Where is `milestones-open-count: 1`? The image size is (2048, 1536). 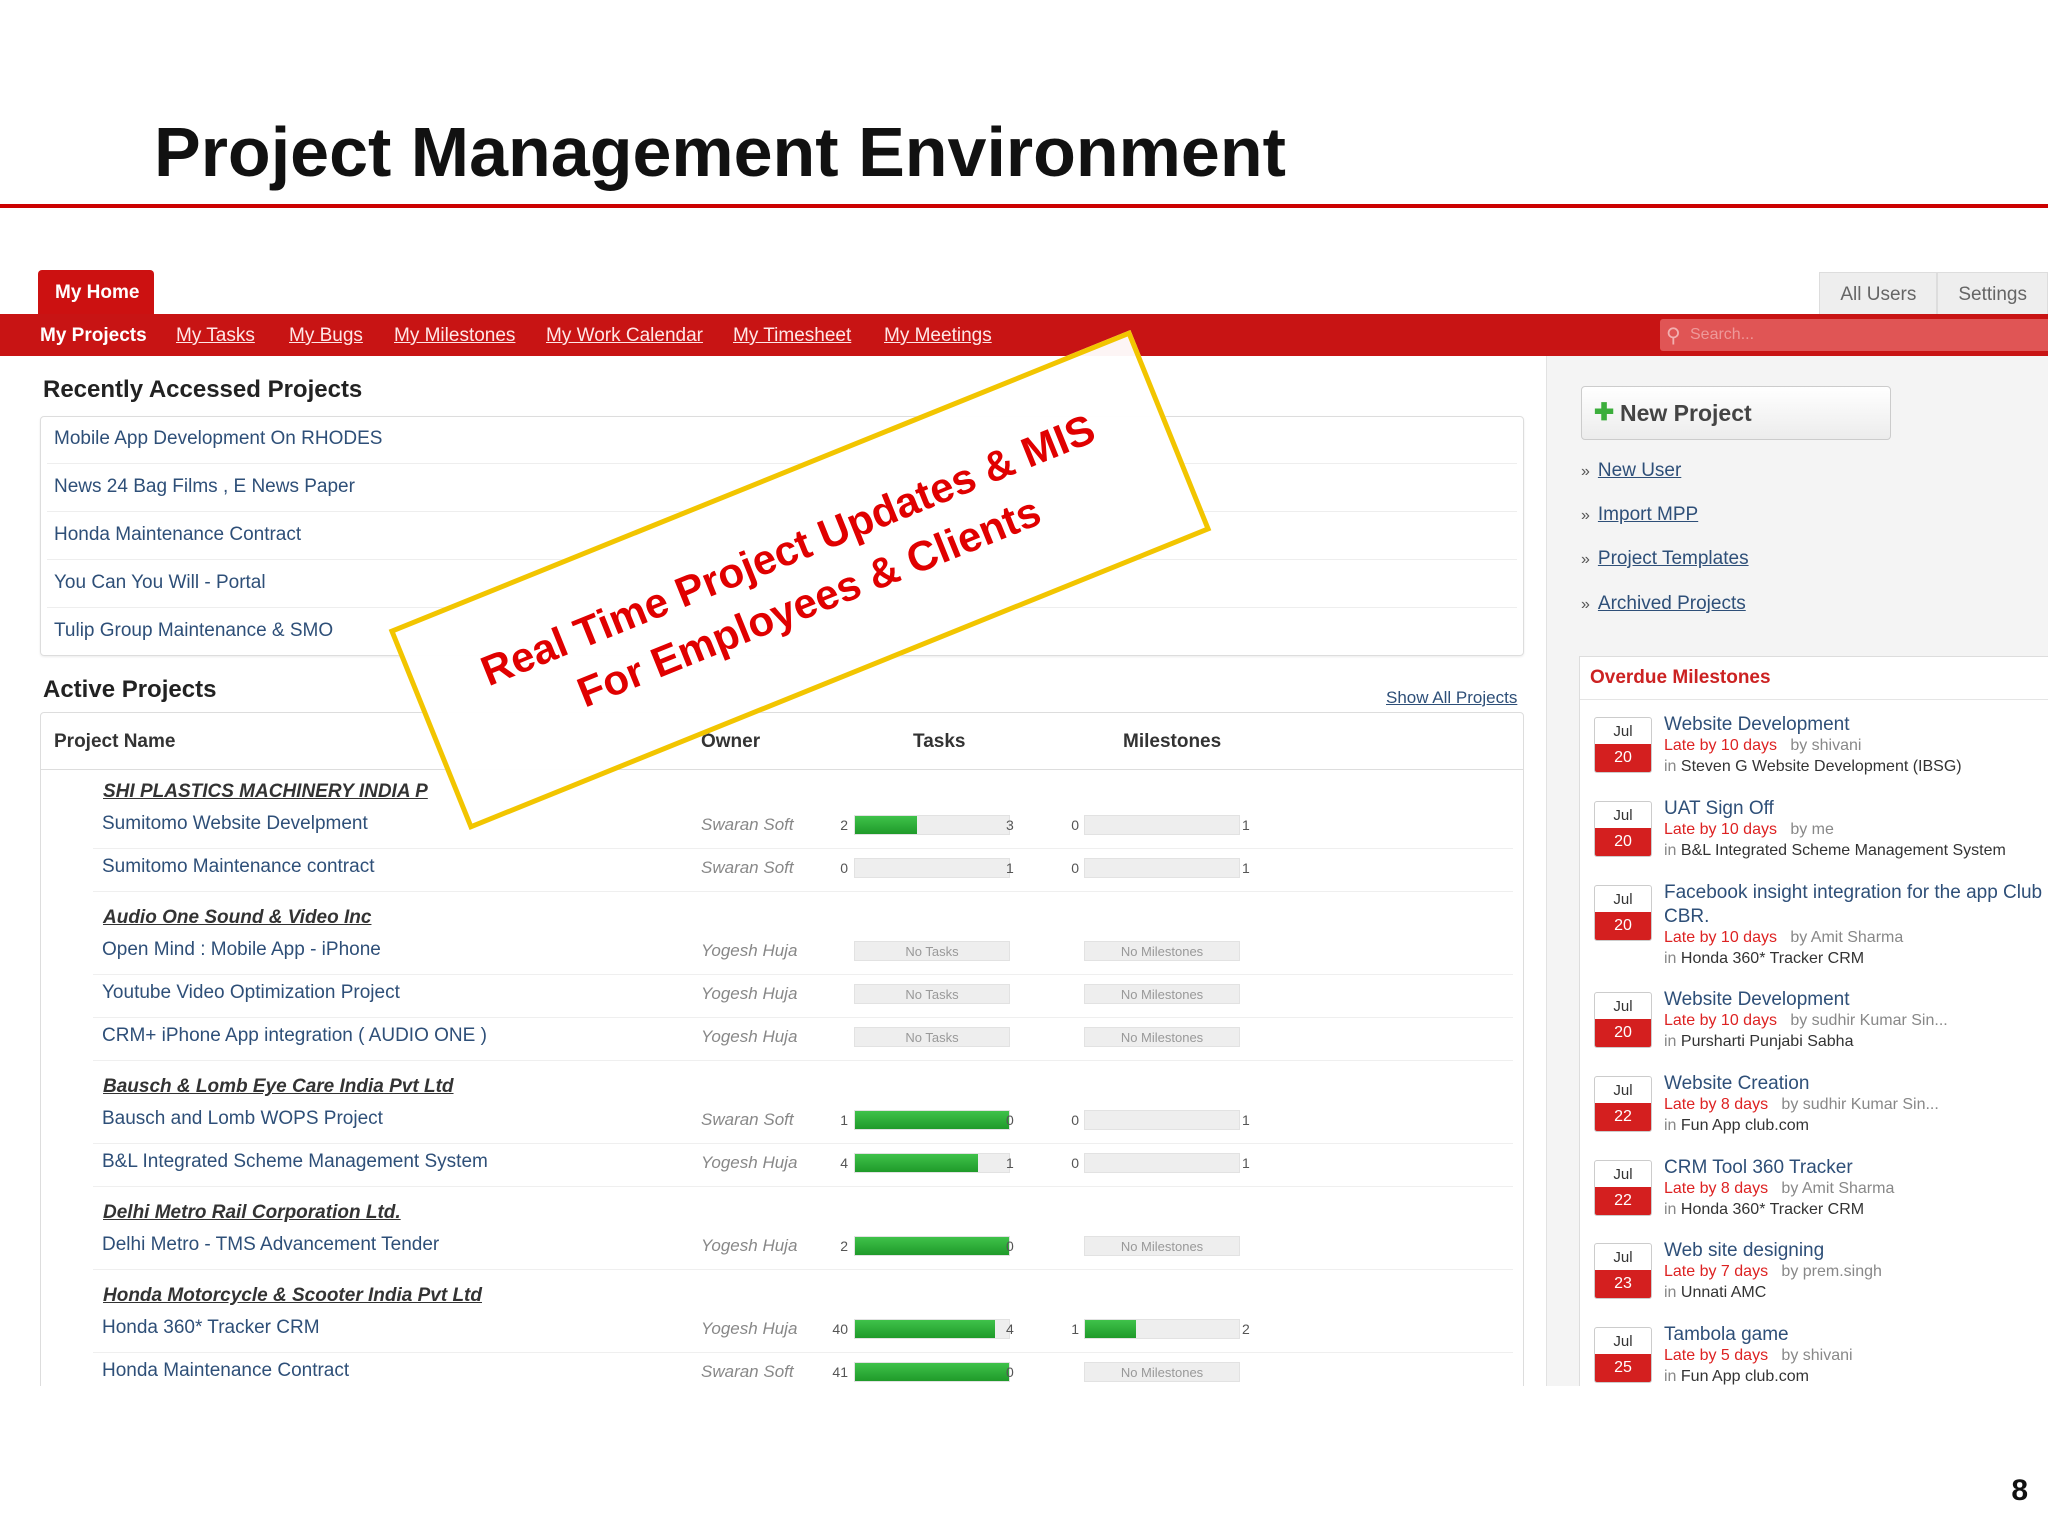
milestones-open-count: 1 is located at coordinates (1246, 1163).